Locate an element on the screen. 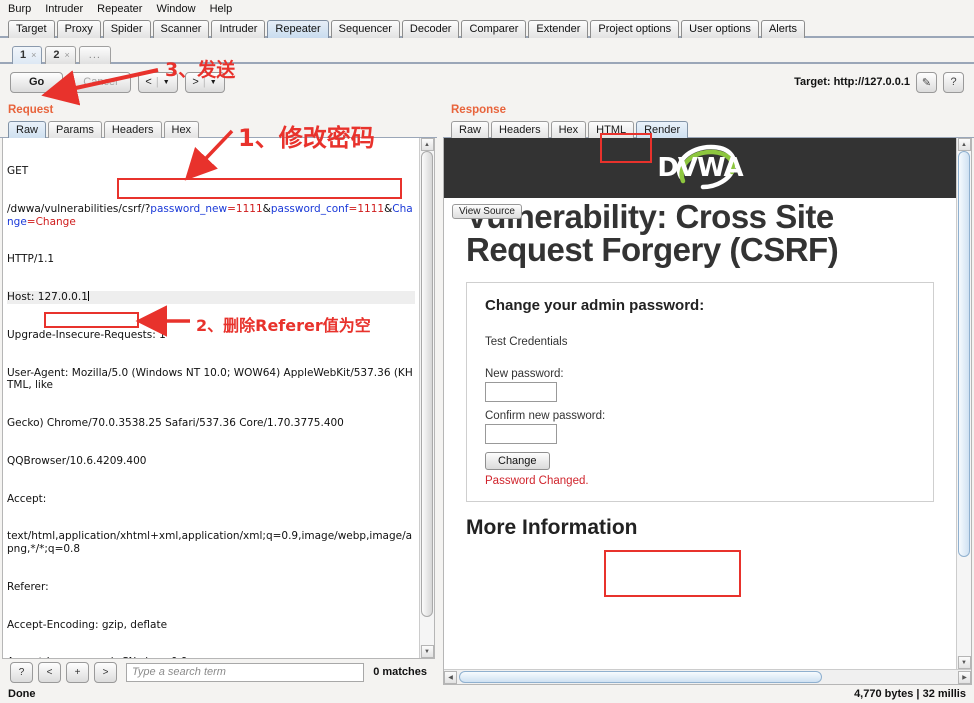  status-left-text: Done is located at coordinates (22, 694).